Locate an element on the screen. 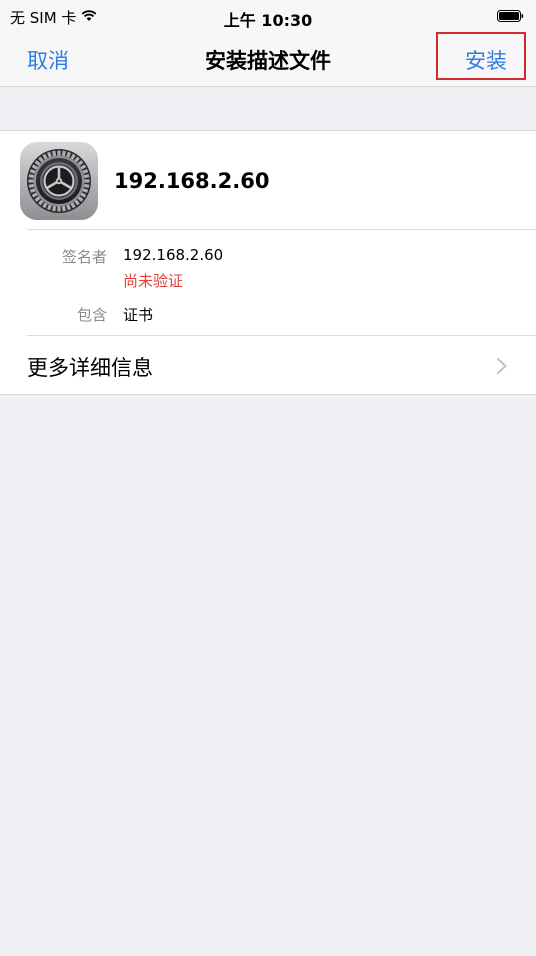  divider is located at coordinates (281, 229).